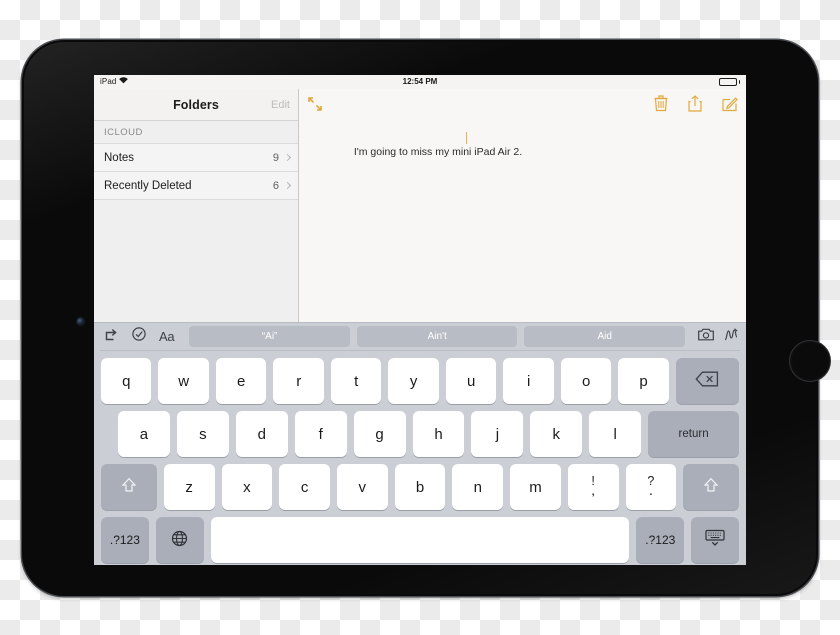 This screenshot has height=635, width=840. What do you see at coordinates (320, 434) in the screenshot?
I see `key-f: f` at bounding box center [320, 434].